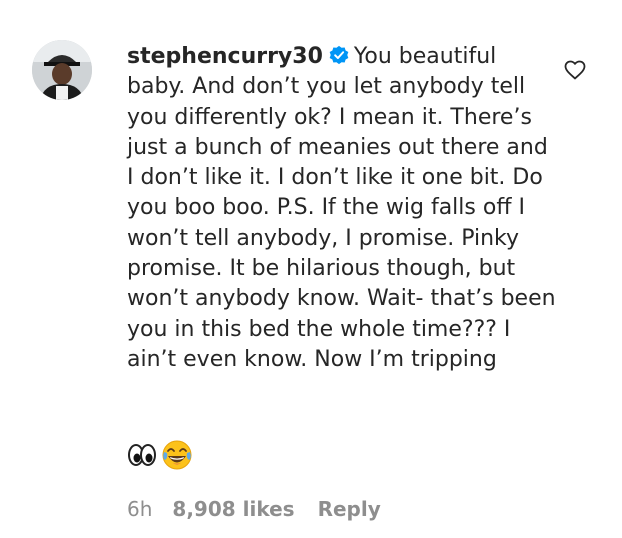 This screenshot has width=622, height=538. What do you see at coordinates (177, 455) in the screenshot?
I see `face-with-tears-of-joy-emoji` at bounding box center [177, 455].